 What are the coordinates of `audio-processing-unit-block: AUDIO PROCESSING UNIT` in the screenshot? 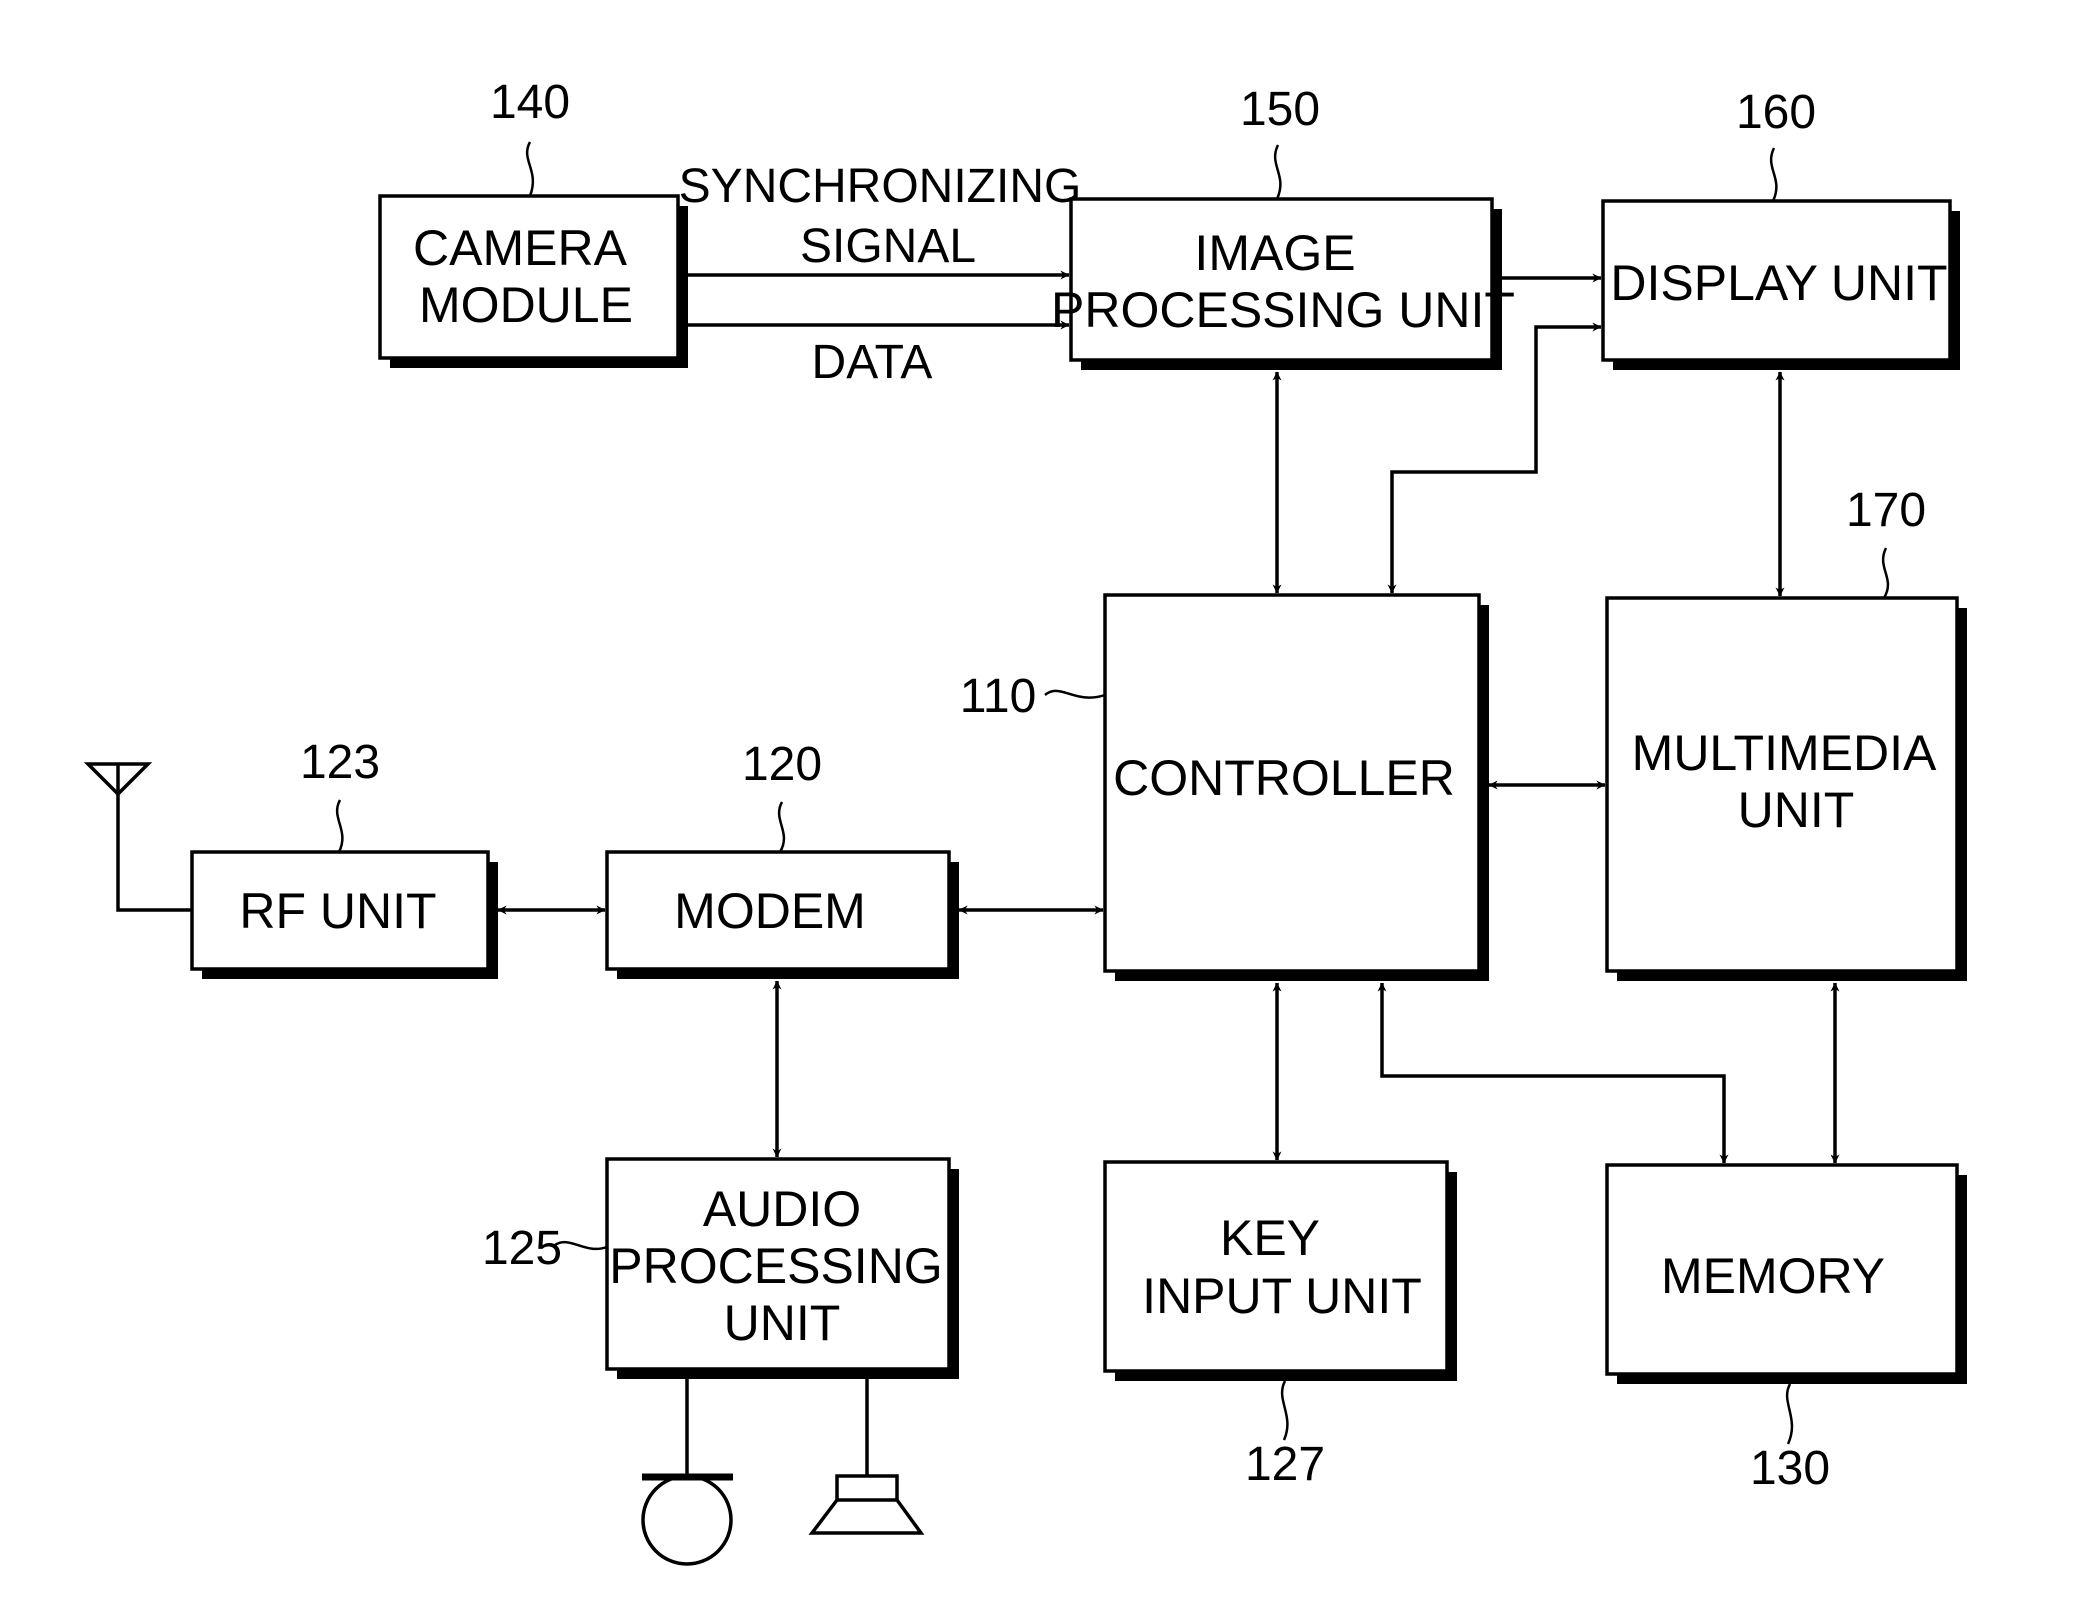 It's located at (782, 1268).